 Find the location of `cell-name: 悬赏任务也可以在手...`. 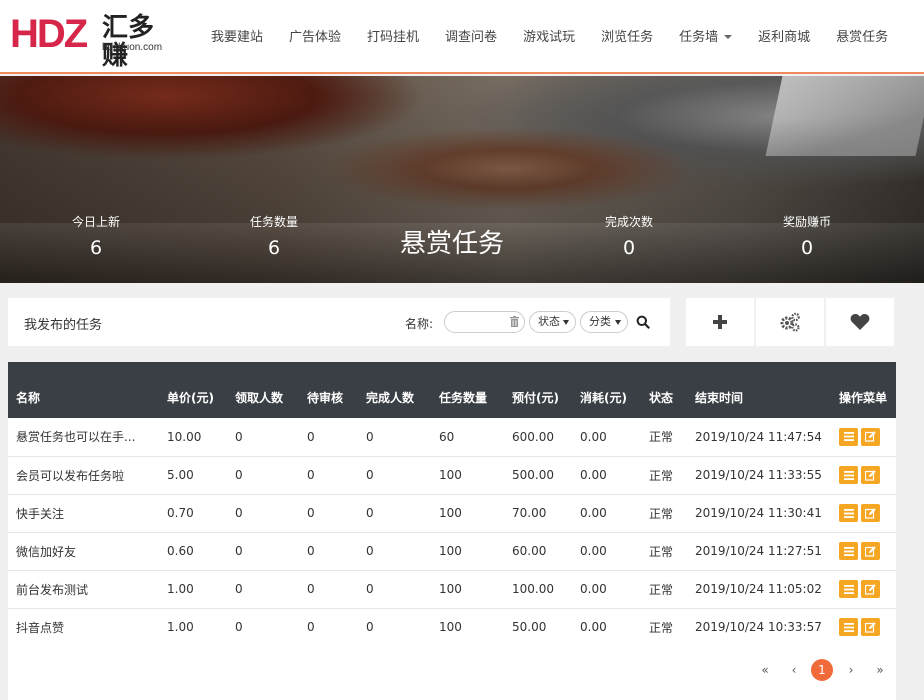

cell-name: 悬赏任务也可以在手... is located at coordinates (83, 437).